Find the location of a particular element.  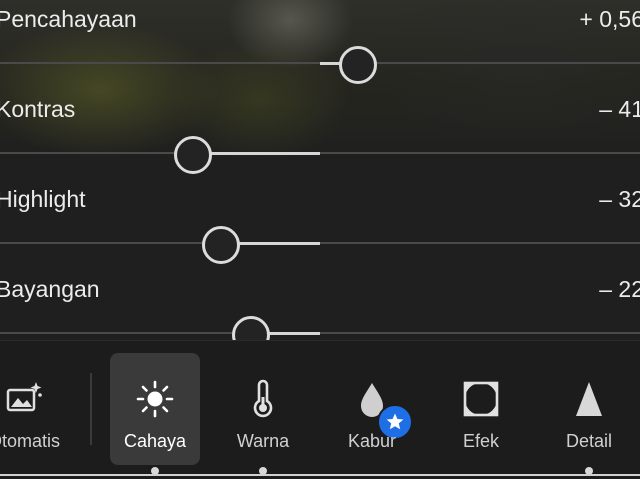

tool-effects: Efek is located at coordinates (481, 409).